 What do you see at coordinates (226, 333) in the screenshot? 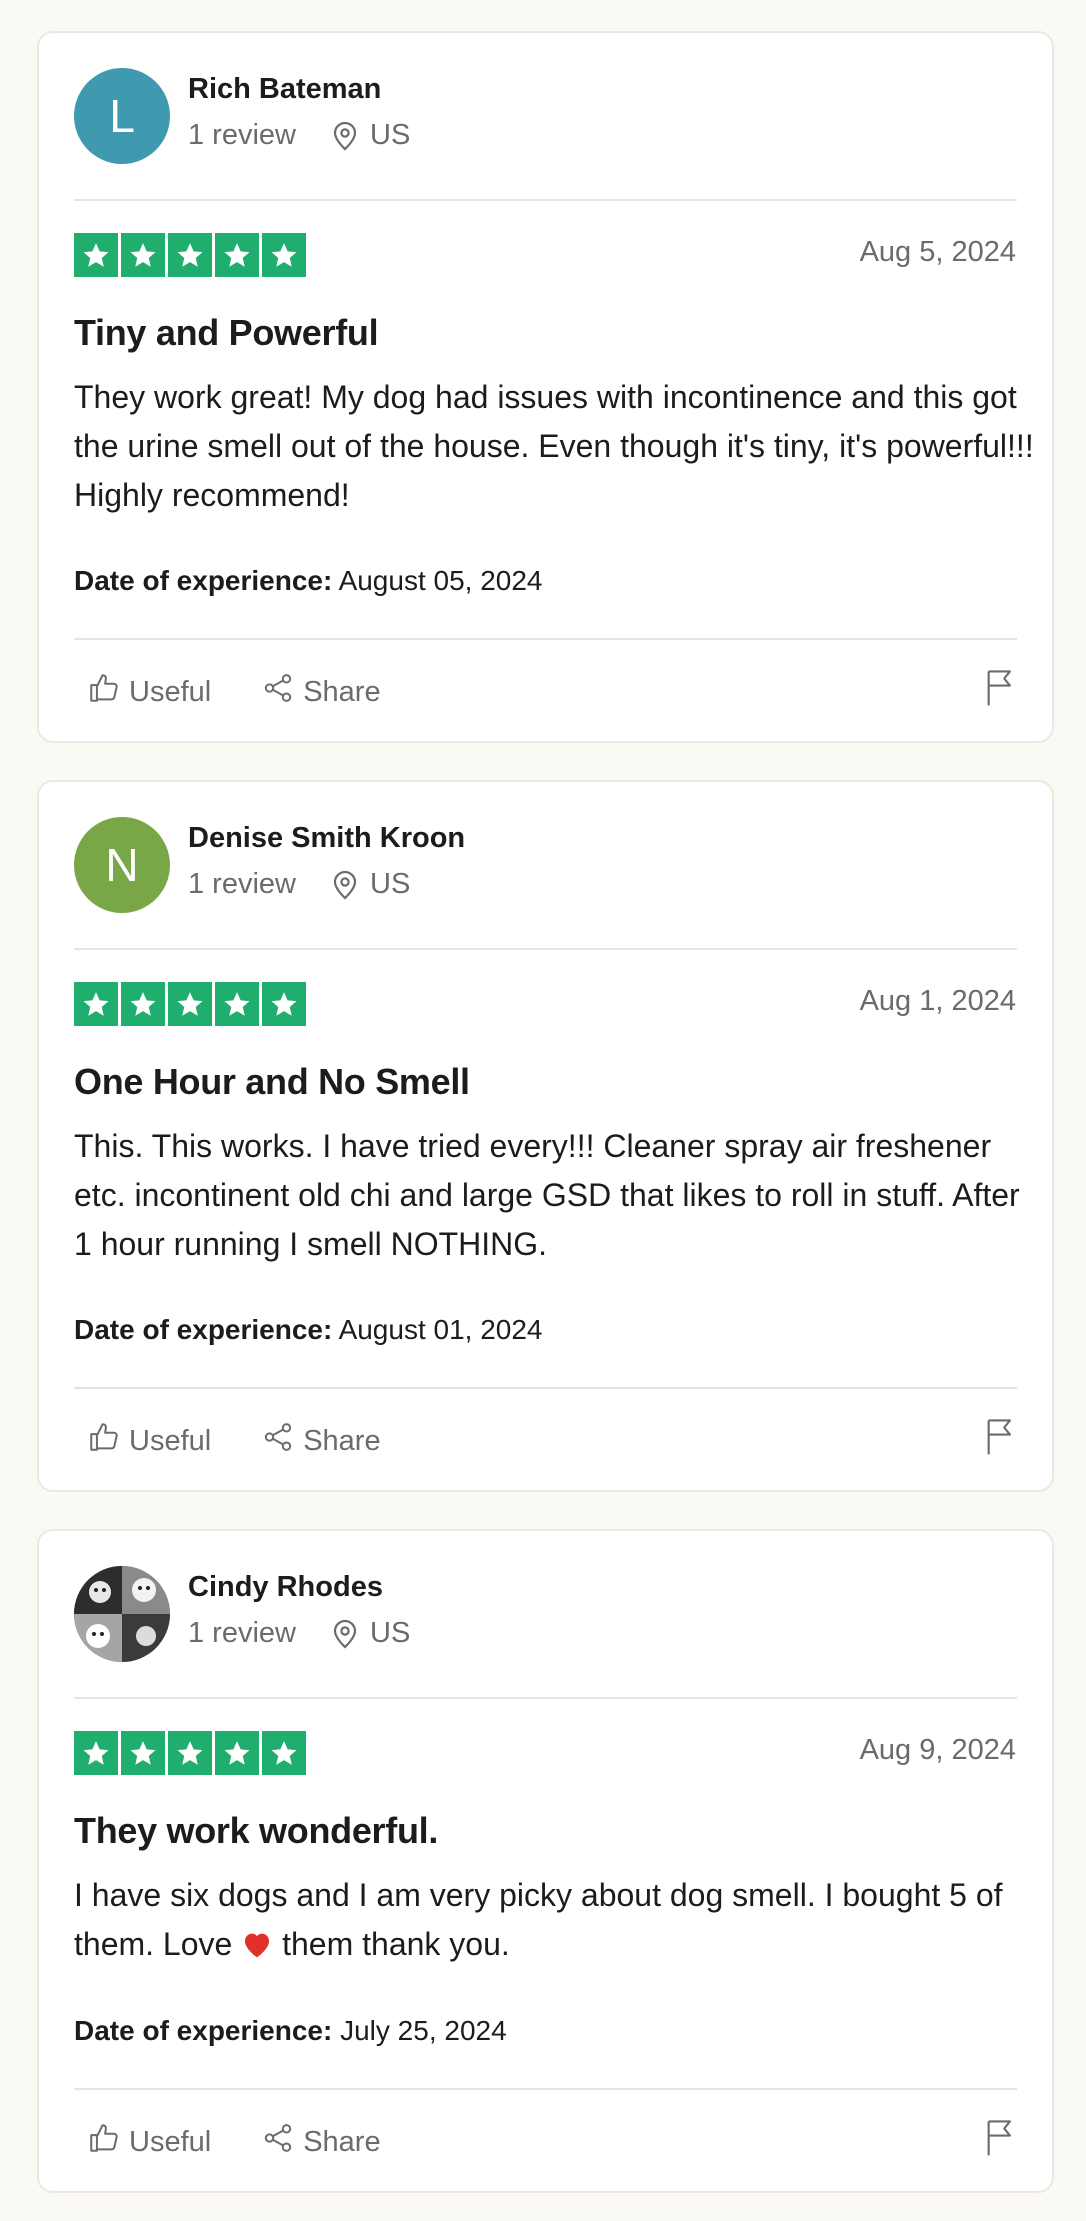
I see `review-title: Tiny and Powerful` at bounding box center [226, 333].